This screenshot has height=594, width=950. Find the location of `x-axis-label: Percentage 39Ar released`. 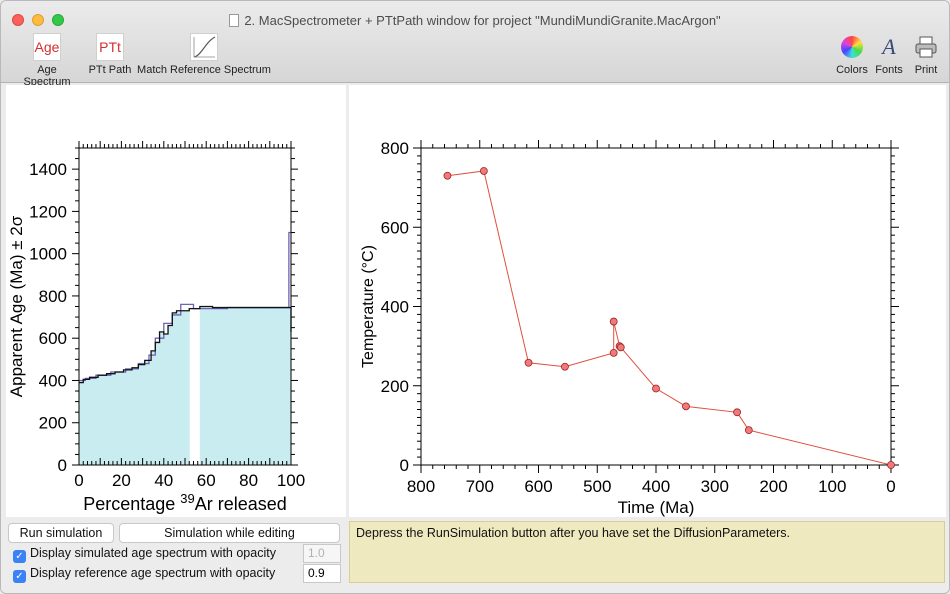

x-axis-label: Percentage 39Ar released is located at coordinates (185, 502).